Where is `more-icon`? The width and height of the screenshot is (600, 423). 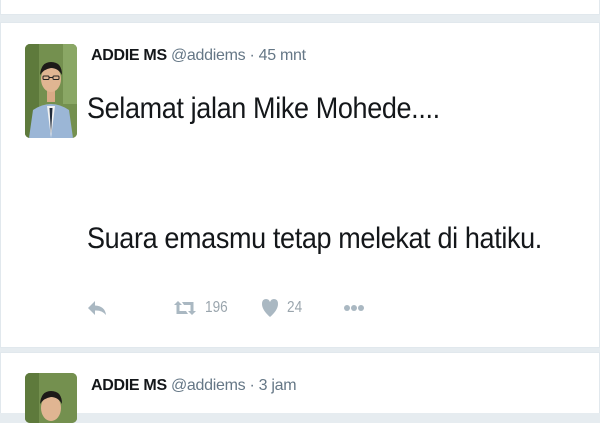 more-icon is located at coordinates (354, 308).